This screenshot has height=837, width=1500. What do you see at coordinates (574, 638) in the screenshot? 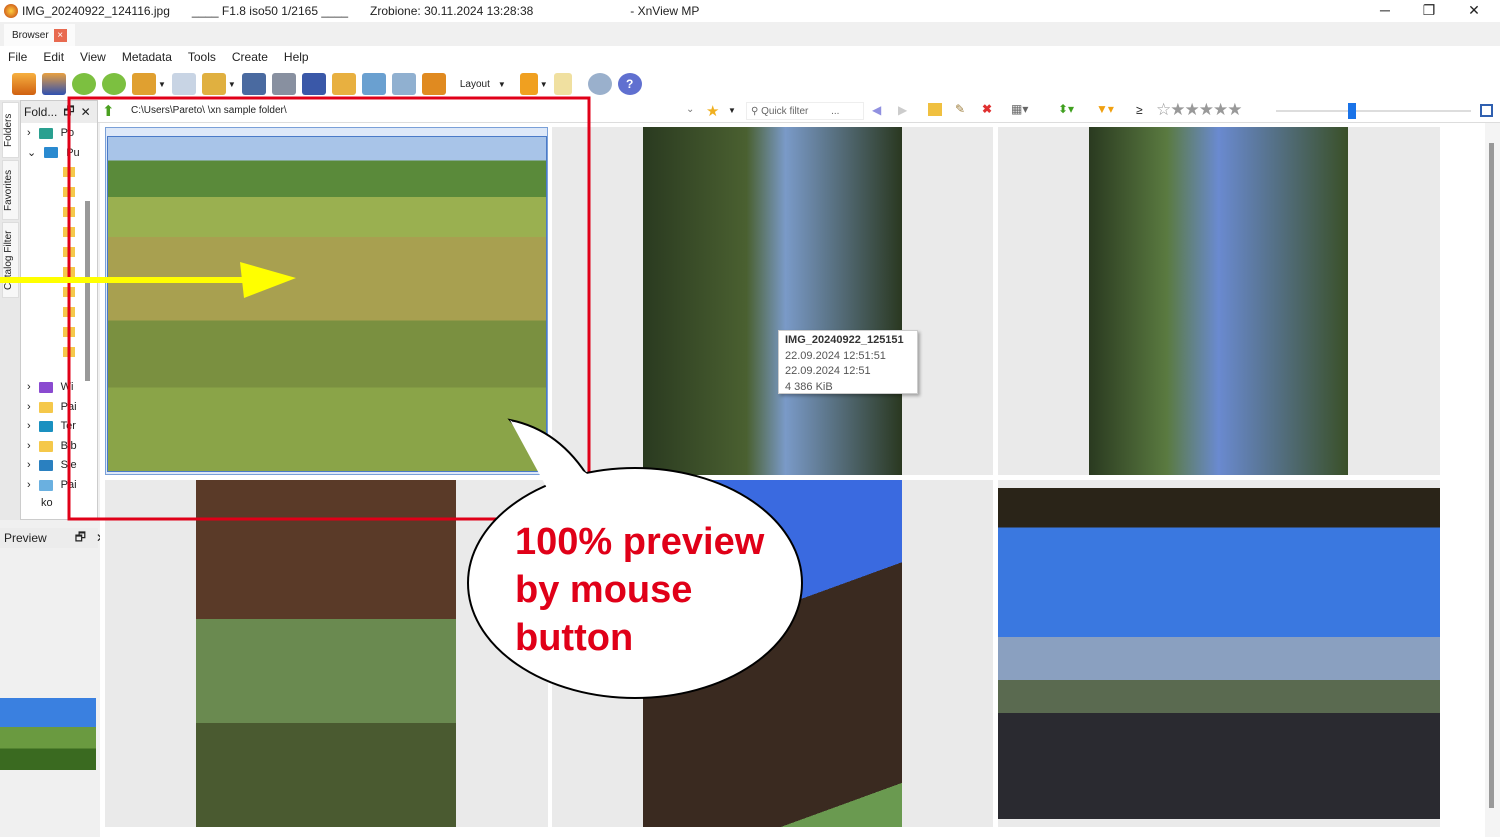
I see `callout-line: button` at bounding box center [574, 638].